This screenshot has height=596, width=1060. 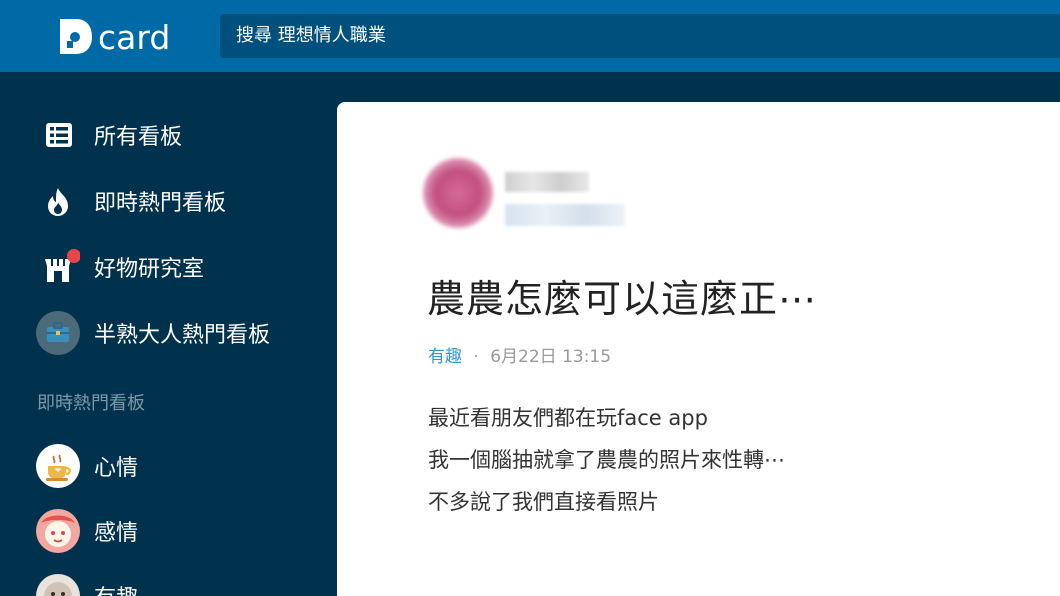 What do you see at coordinates (87, 531) in the screenshot?
I see `sidebar-board-relationship: 感情` at bounding box center [87, 531].